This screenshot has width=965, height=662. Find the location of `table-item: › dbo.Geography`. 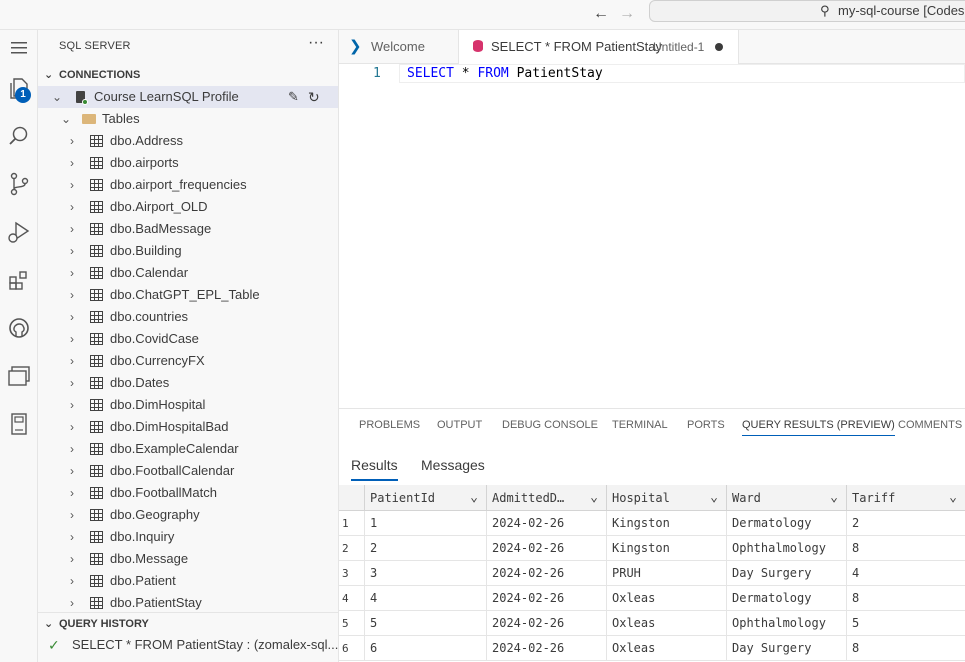

table-item: › dbo.Geography is located at coordinates (188, 515).